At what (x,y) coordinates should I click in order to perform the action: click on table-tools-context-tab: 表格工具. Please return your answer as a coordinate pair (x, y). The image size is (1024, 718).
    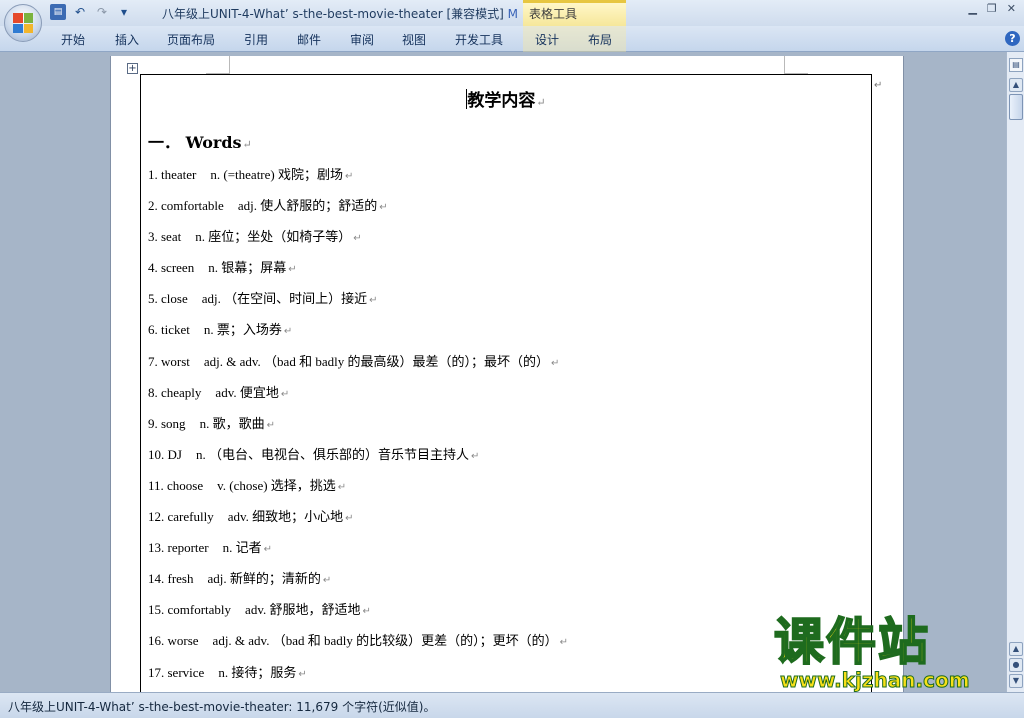
    Looking at the image, I should click on (574, 13).